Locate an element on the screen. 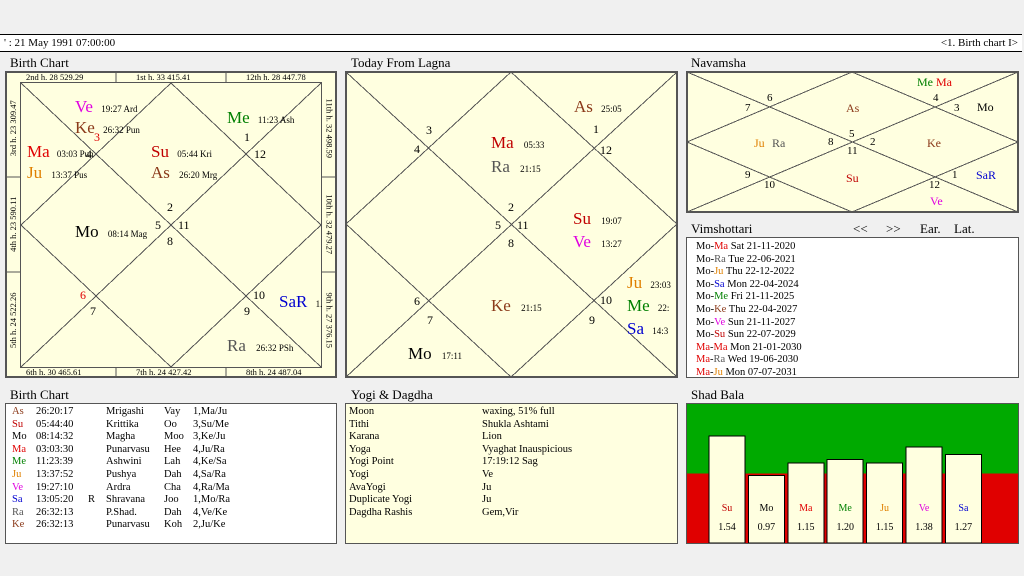 Image resolution: width=1024 pixels, height=576 pixels. table-row: Dagdha Rashis Gem,Vir is located at coordinates (513, 513).